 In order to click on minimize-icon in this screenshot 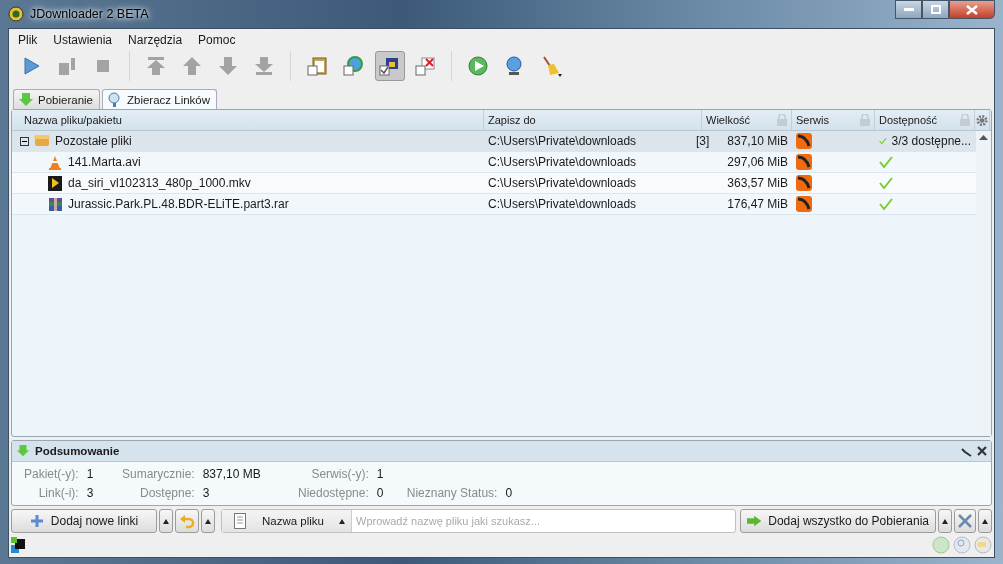, I will do `click(908, 9)`.